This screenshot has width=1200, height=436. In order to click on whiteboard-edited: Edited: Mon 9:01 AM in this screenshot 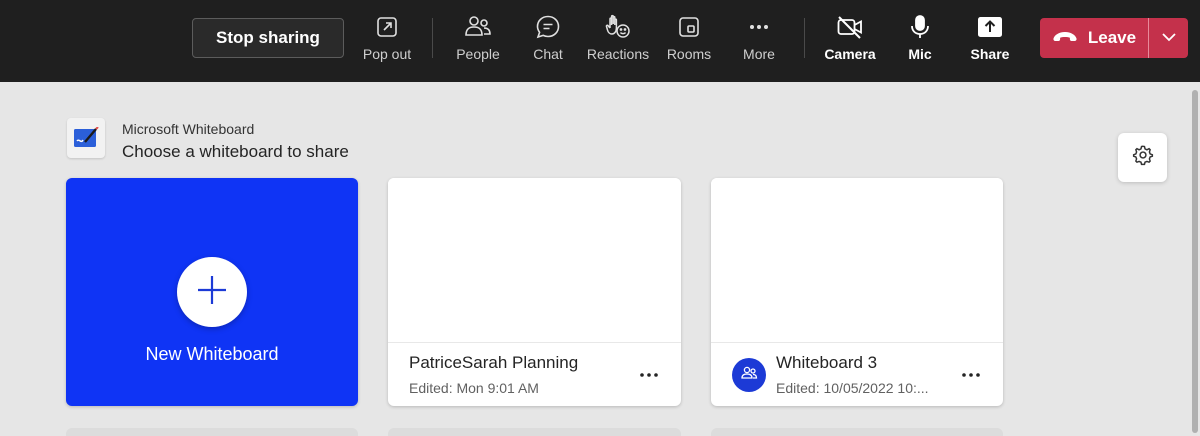, I will do `click(474, 388)`.